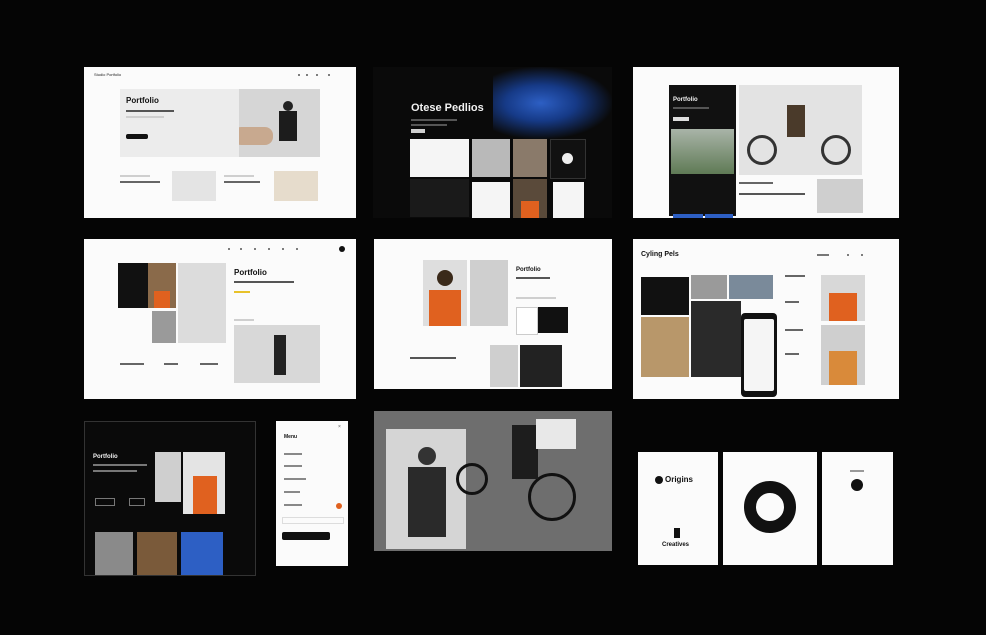 The image size is (986, 635). What do you see at coordinates (313, 520) in the screenshot?
I see `search-input` at bounding box center [313, 520].